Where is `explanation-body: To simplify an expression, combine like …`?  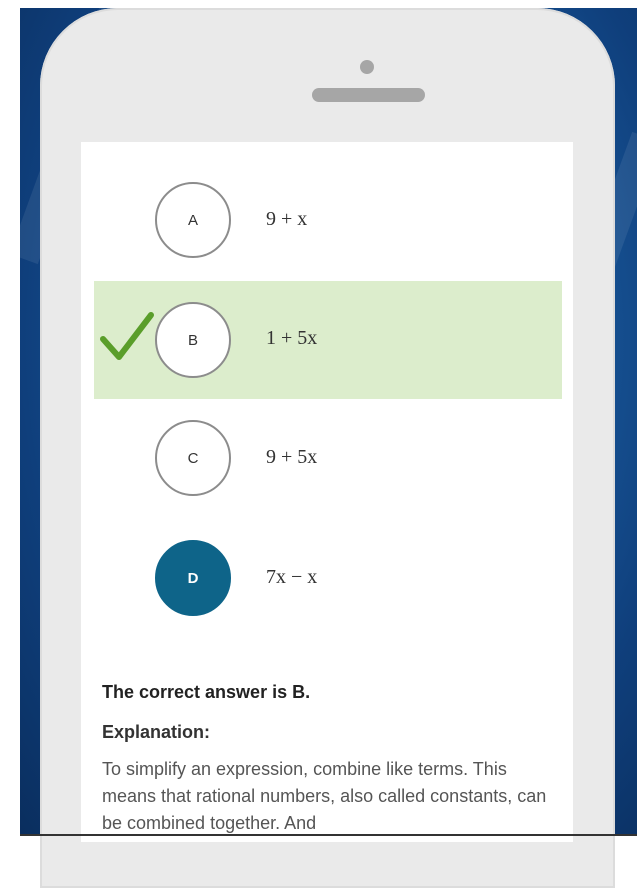
explanation-body: To simplify an expression, combine like … is located at coordinates (324, 796).